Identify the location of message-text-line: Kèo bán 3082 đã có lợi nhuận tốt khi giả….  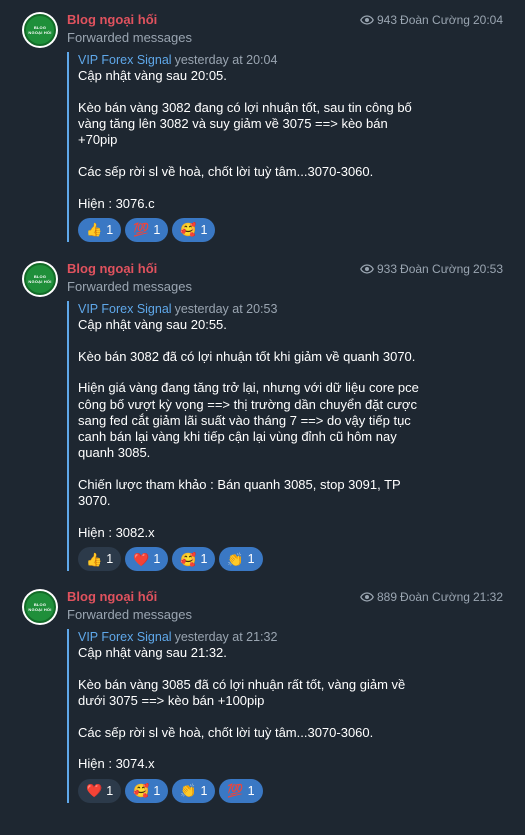
(247, 356).